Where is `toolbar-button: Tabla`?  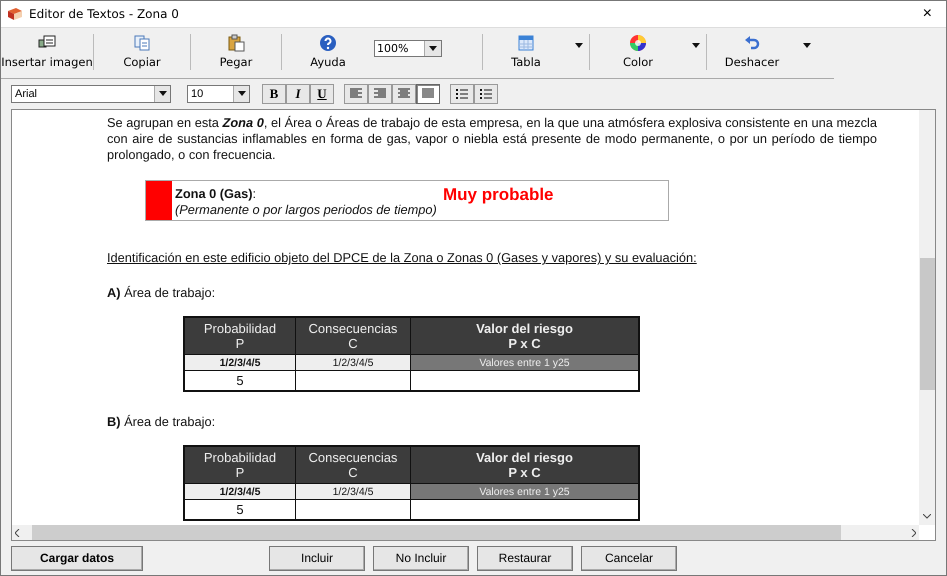
toolbar-button: Tabla is located at coordinates (526, 52).